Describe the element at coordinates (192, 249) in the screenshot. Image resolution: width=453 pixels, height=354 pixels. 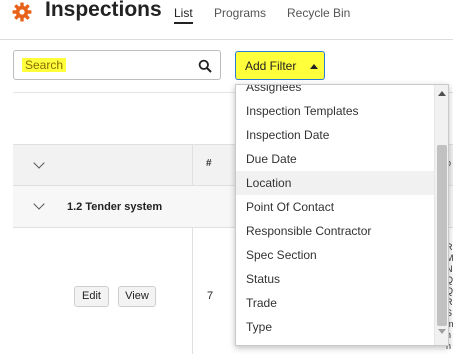
I see `column-separator` at that location.